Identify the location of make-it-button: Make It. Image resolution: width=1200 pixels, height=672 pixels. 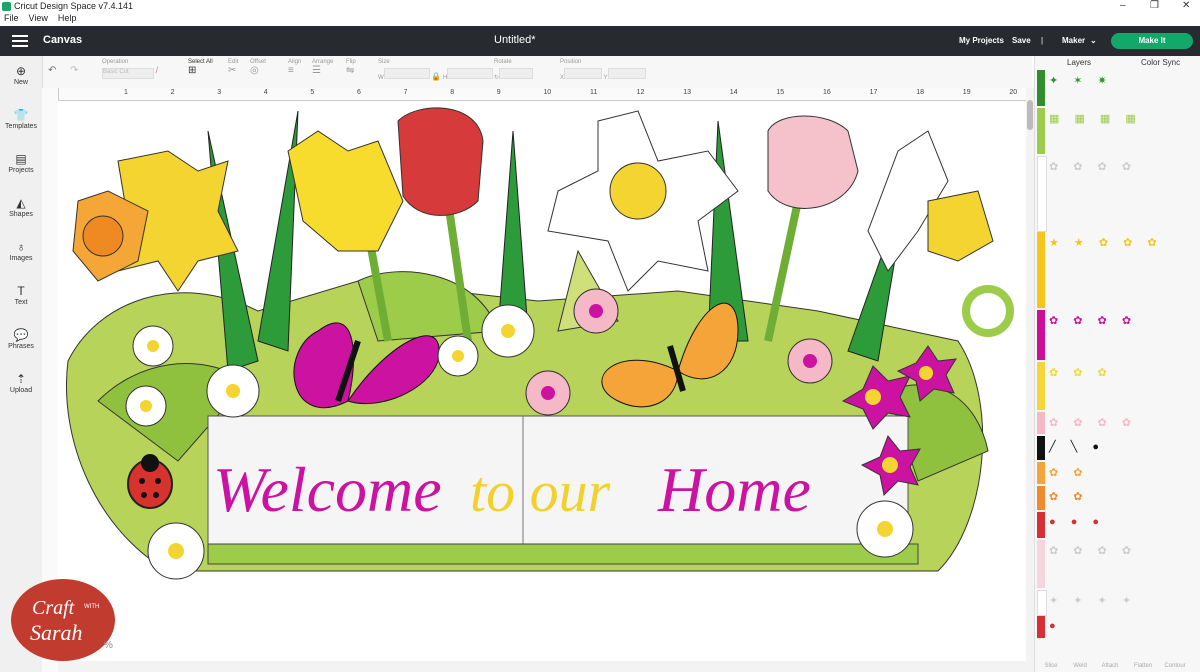
(1152, 41).